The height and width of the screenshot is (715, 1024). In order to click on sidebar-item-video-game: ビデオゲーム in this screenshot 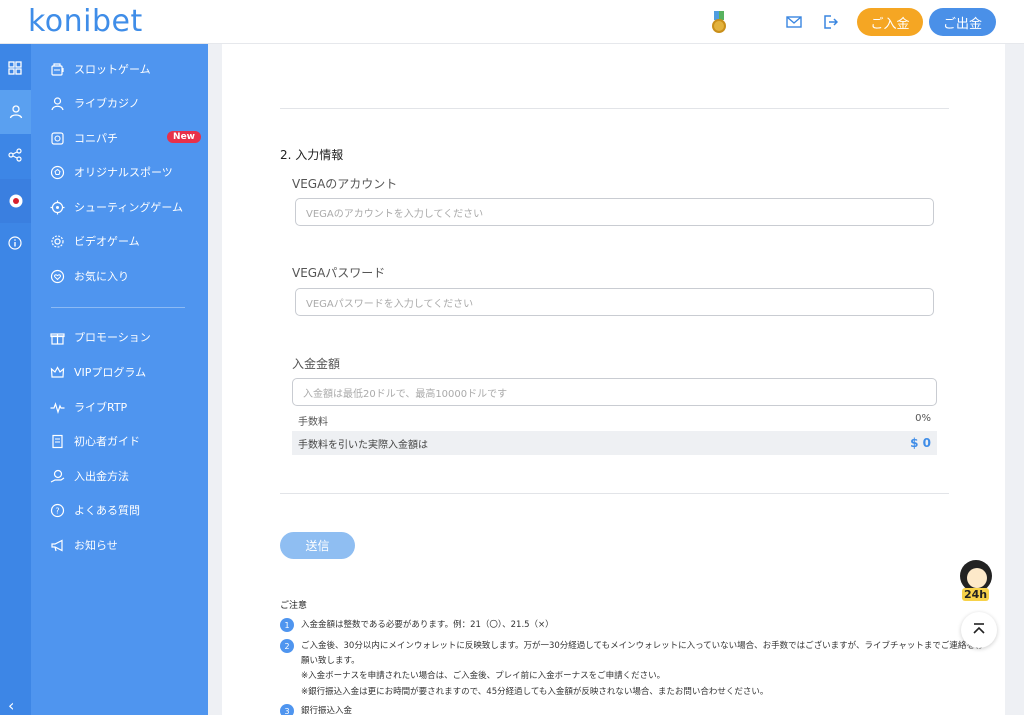, I will do `click(119, 241)`.